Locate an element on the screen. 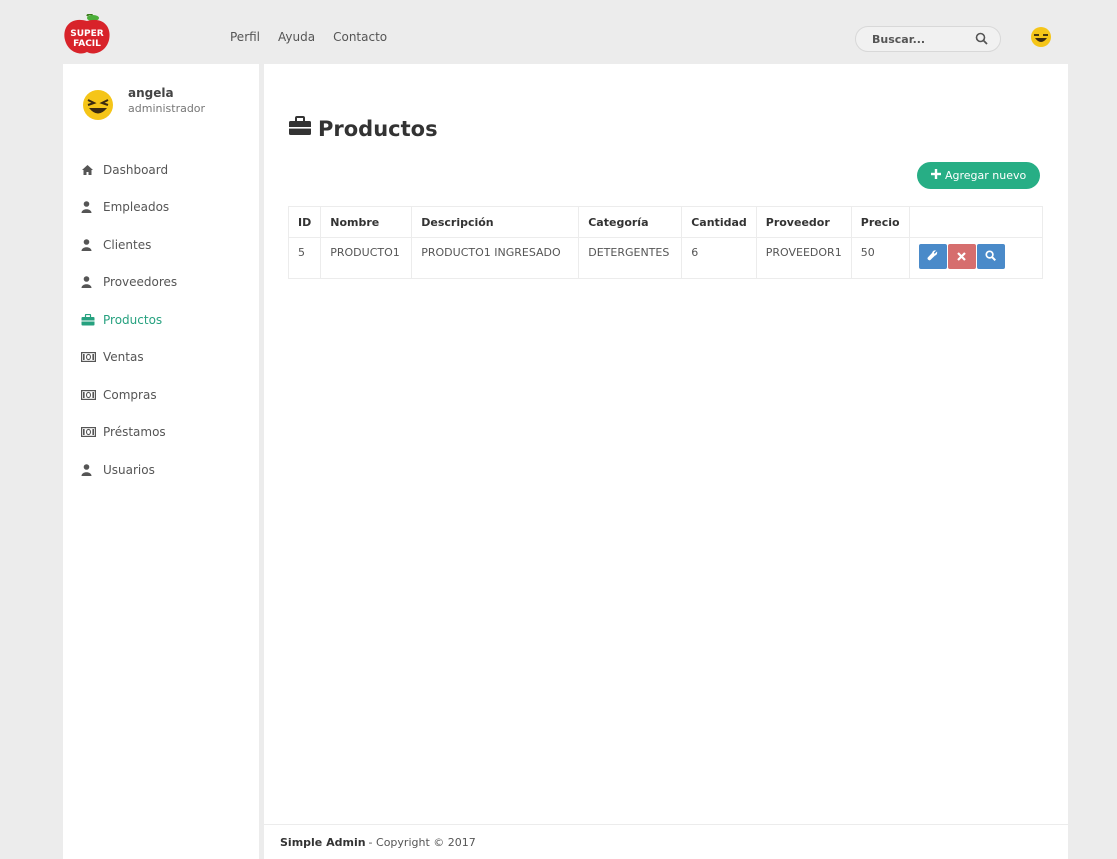  edit-button is located at coordinates (932, 256).